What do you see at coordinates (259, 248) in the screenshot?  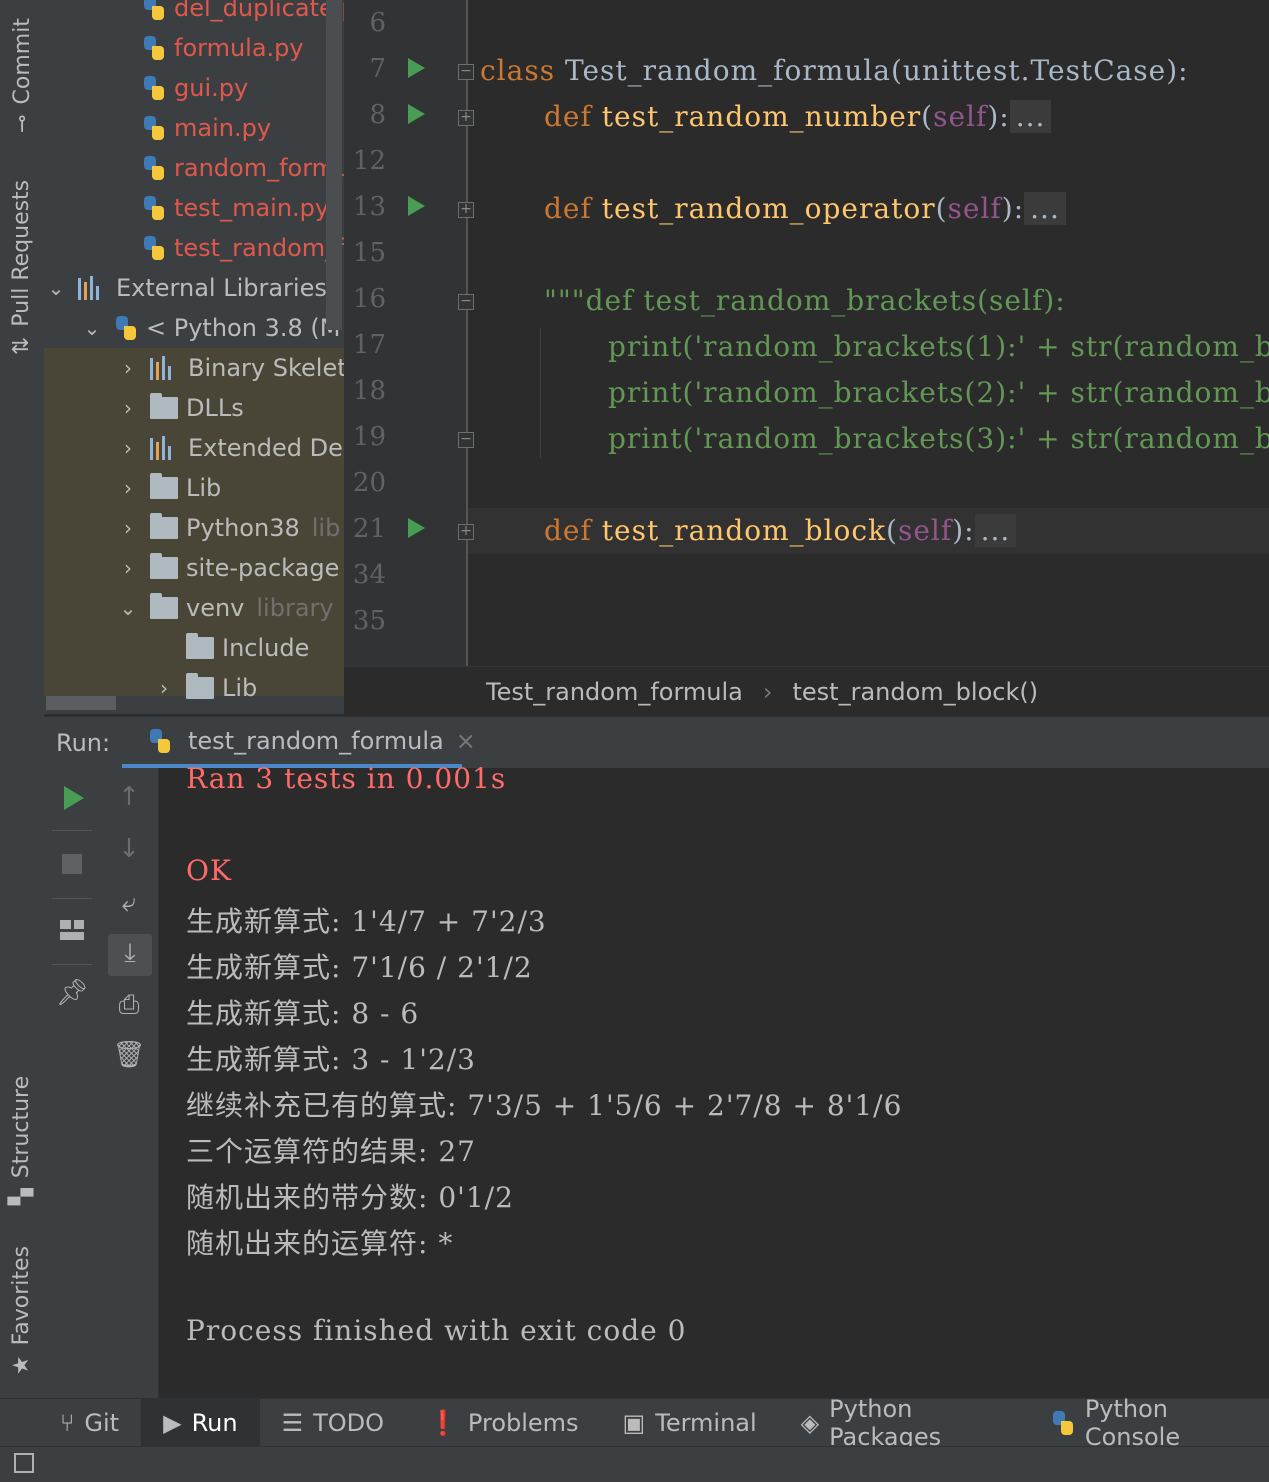 I see `tree-item-label: test_random_fo` at bounding box center [259, 248].